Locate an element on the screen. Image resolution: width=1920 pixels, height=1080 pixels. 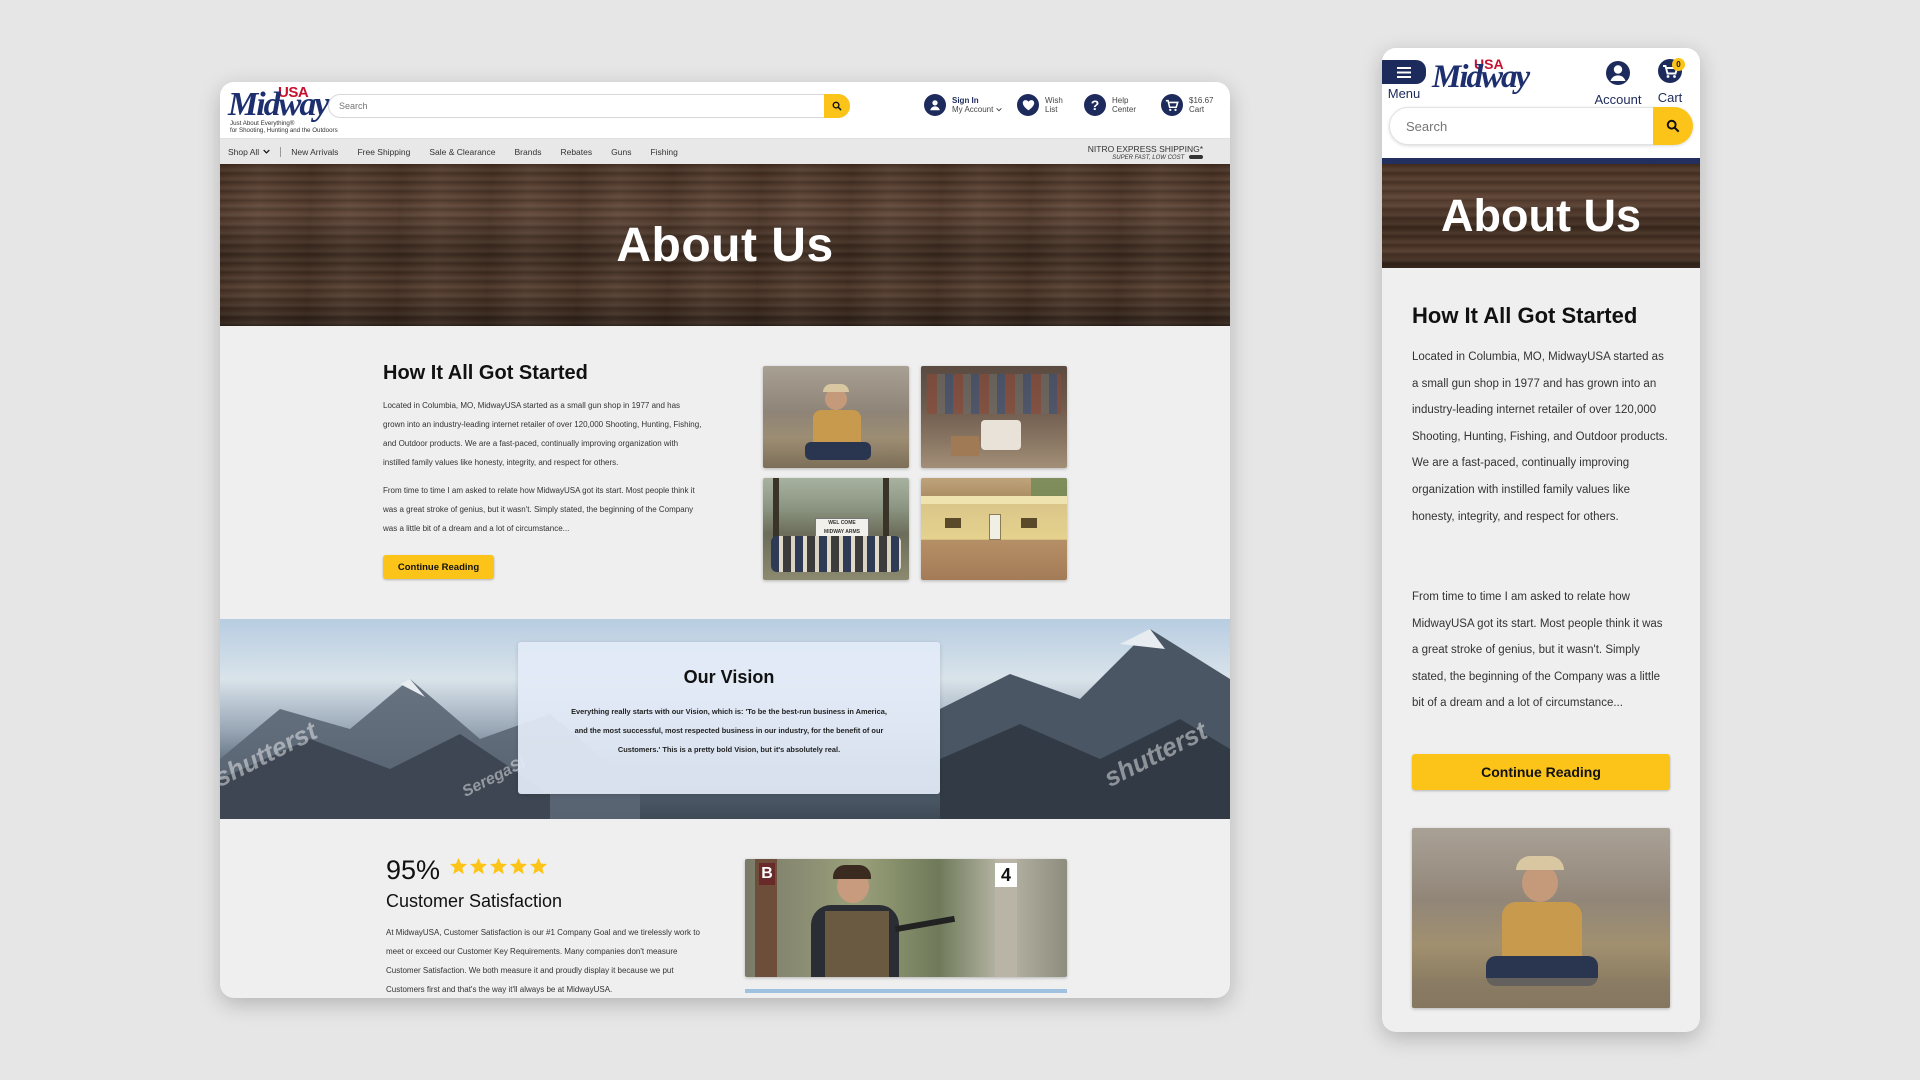
mobile-search-button is located at coordinates (1673, 126).